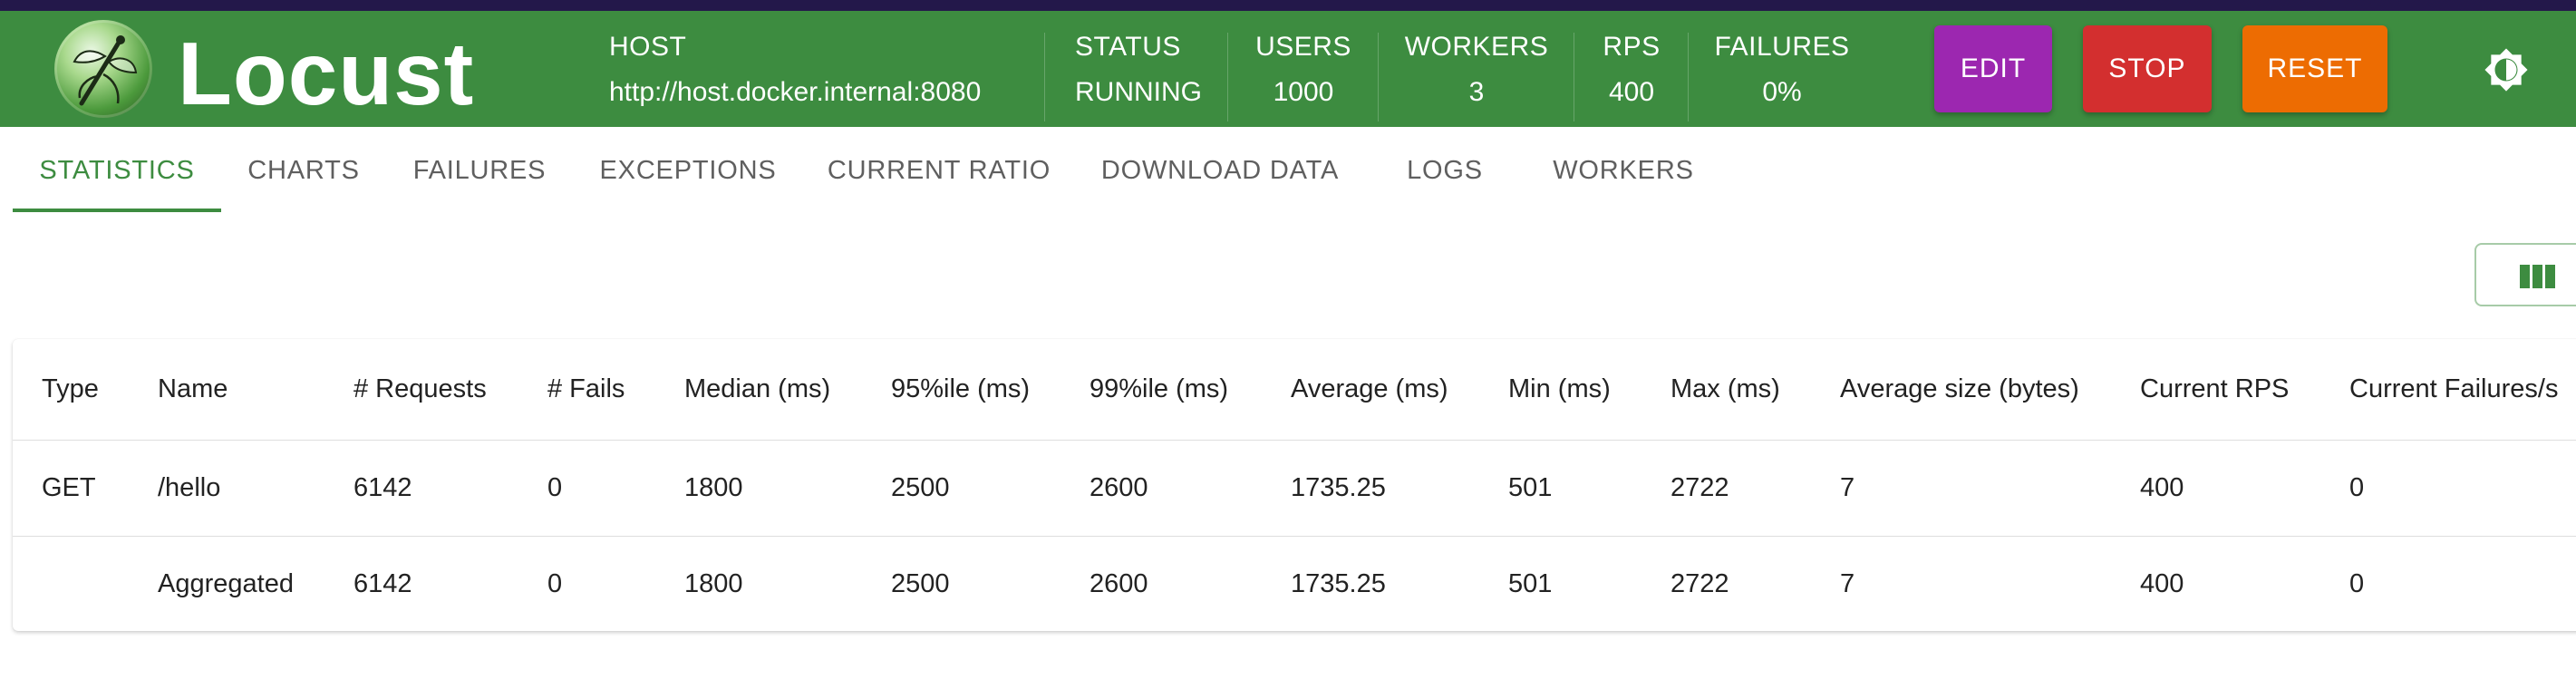  I want to click on column-header: 95%ile (ms), so click(960, 389).